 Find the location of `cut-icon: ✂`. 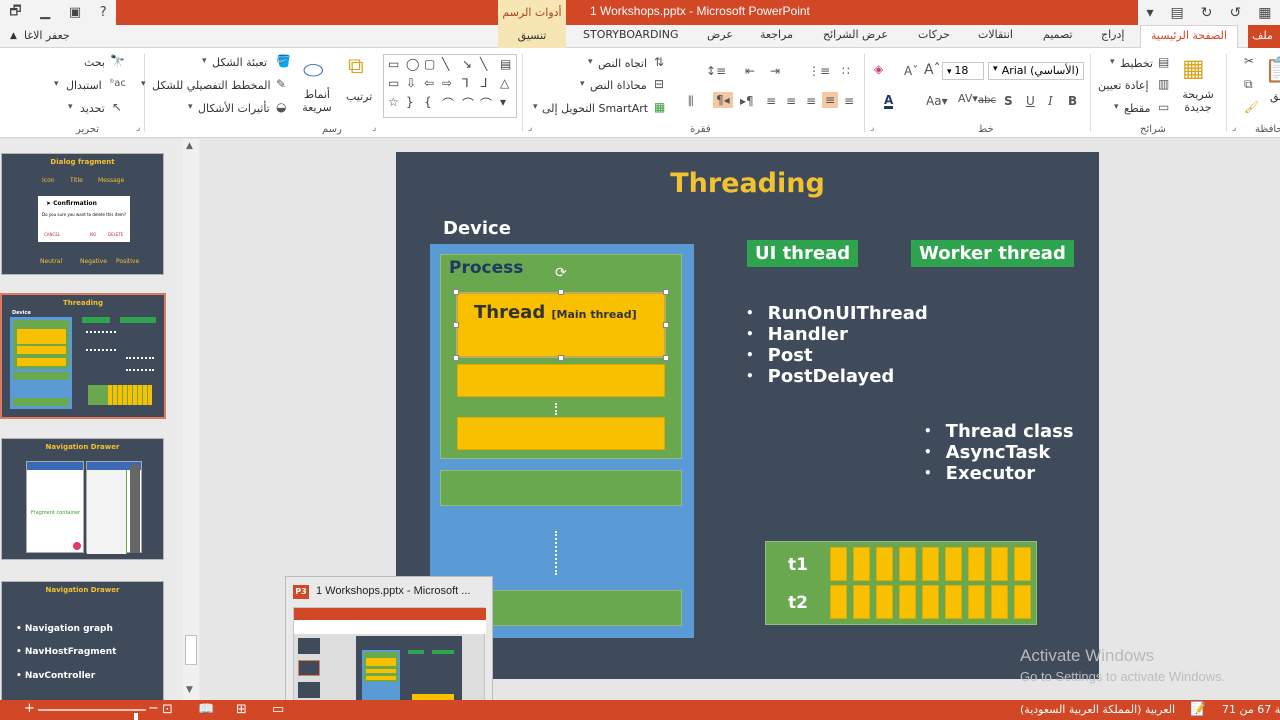

cut-icon: ✂ is located at coordinates (1249, 61).